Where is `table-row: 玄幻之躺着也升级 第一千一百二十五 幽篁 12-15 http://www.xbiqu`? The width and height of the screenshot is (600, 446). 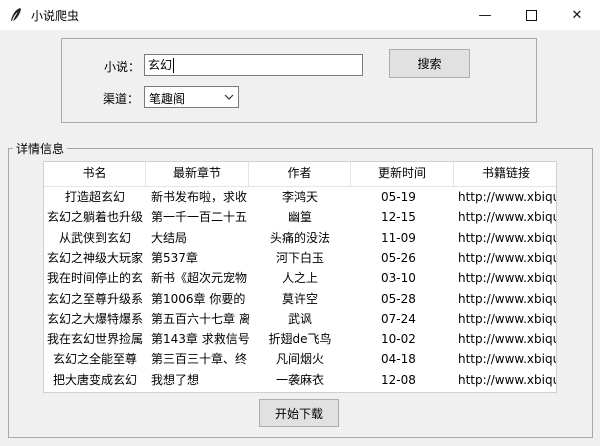 table-row: 玄幻之躺着也升级 第一千一百二十五 幽篁 12-15 http://www.xbiqu is located at coordinates (300, 217).